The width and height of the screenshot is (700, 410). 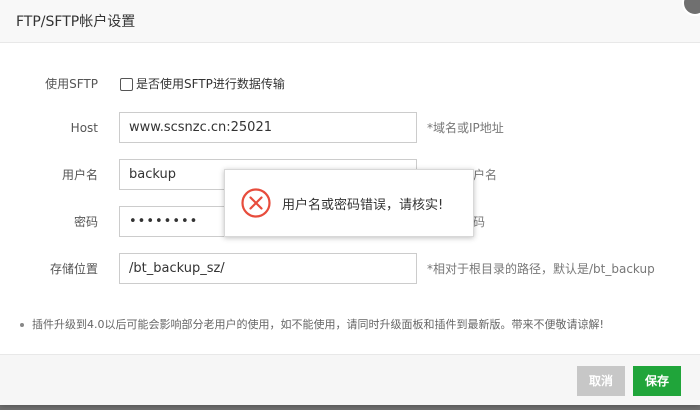 What do you see at coordinates (350, 84) in the screenshot?
I see `sftp-row: 使用SFTP 是否使用SFTP进行数据传输` at bounding box center [350, 84].